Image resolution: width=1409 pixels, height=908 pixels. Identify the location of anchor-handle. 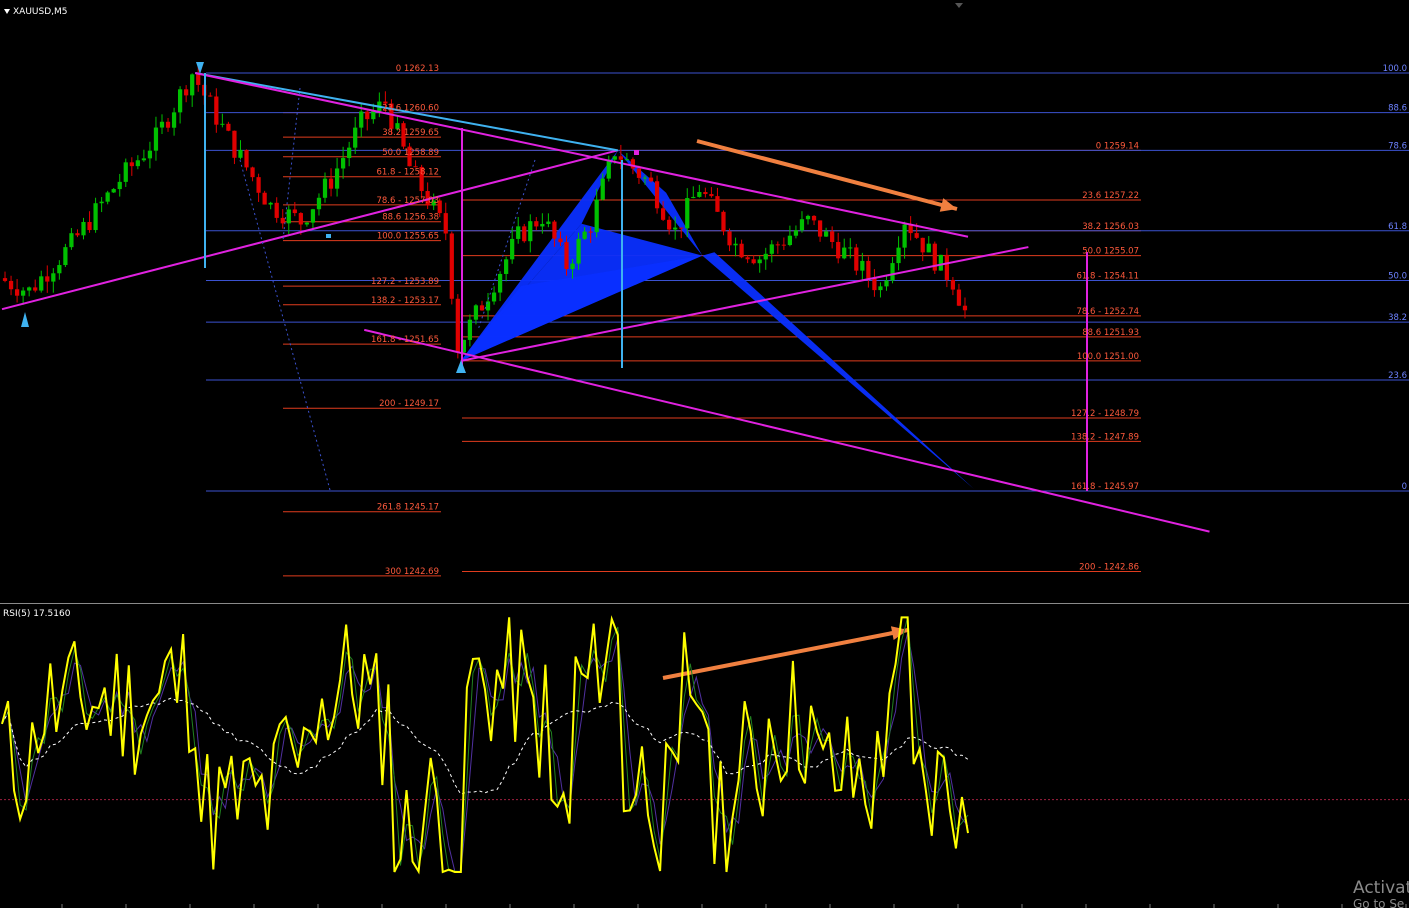
(636, 152).